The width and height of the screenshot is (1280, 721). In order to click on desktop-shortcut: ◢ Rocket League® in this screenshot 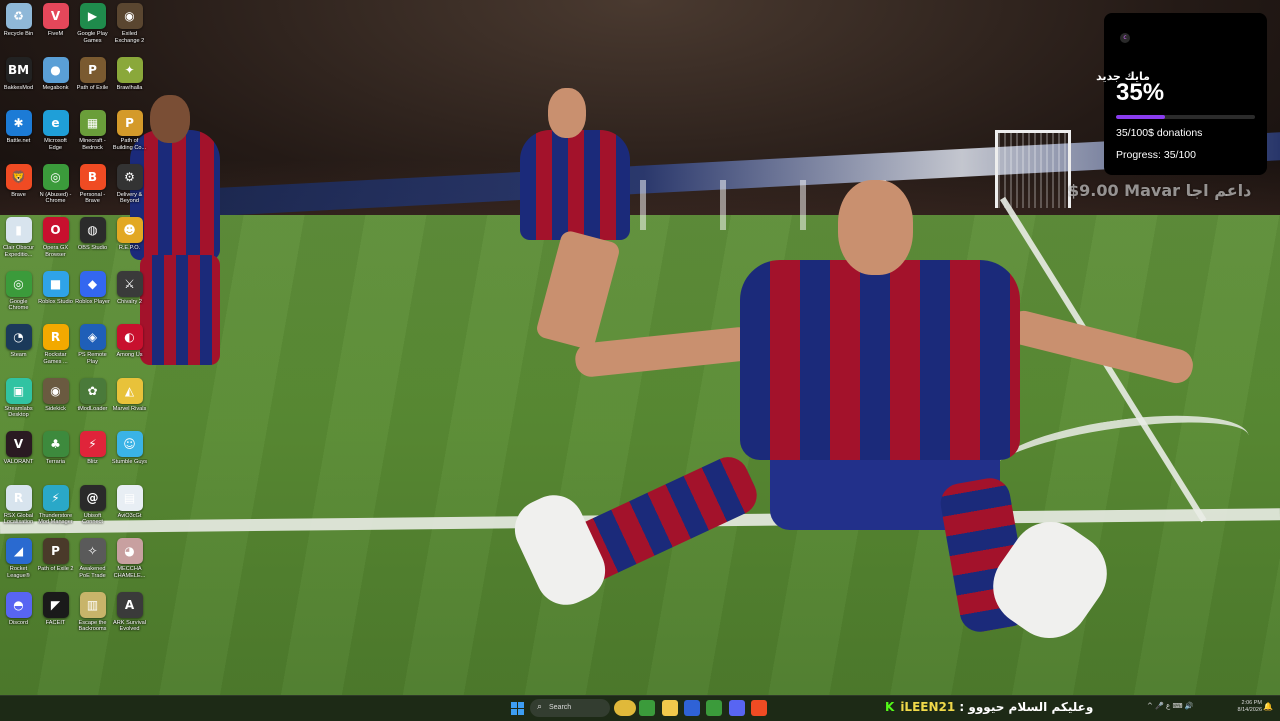, I will do `click(18, 561)`.